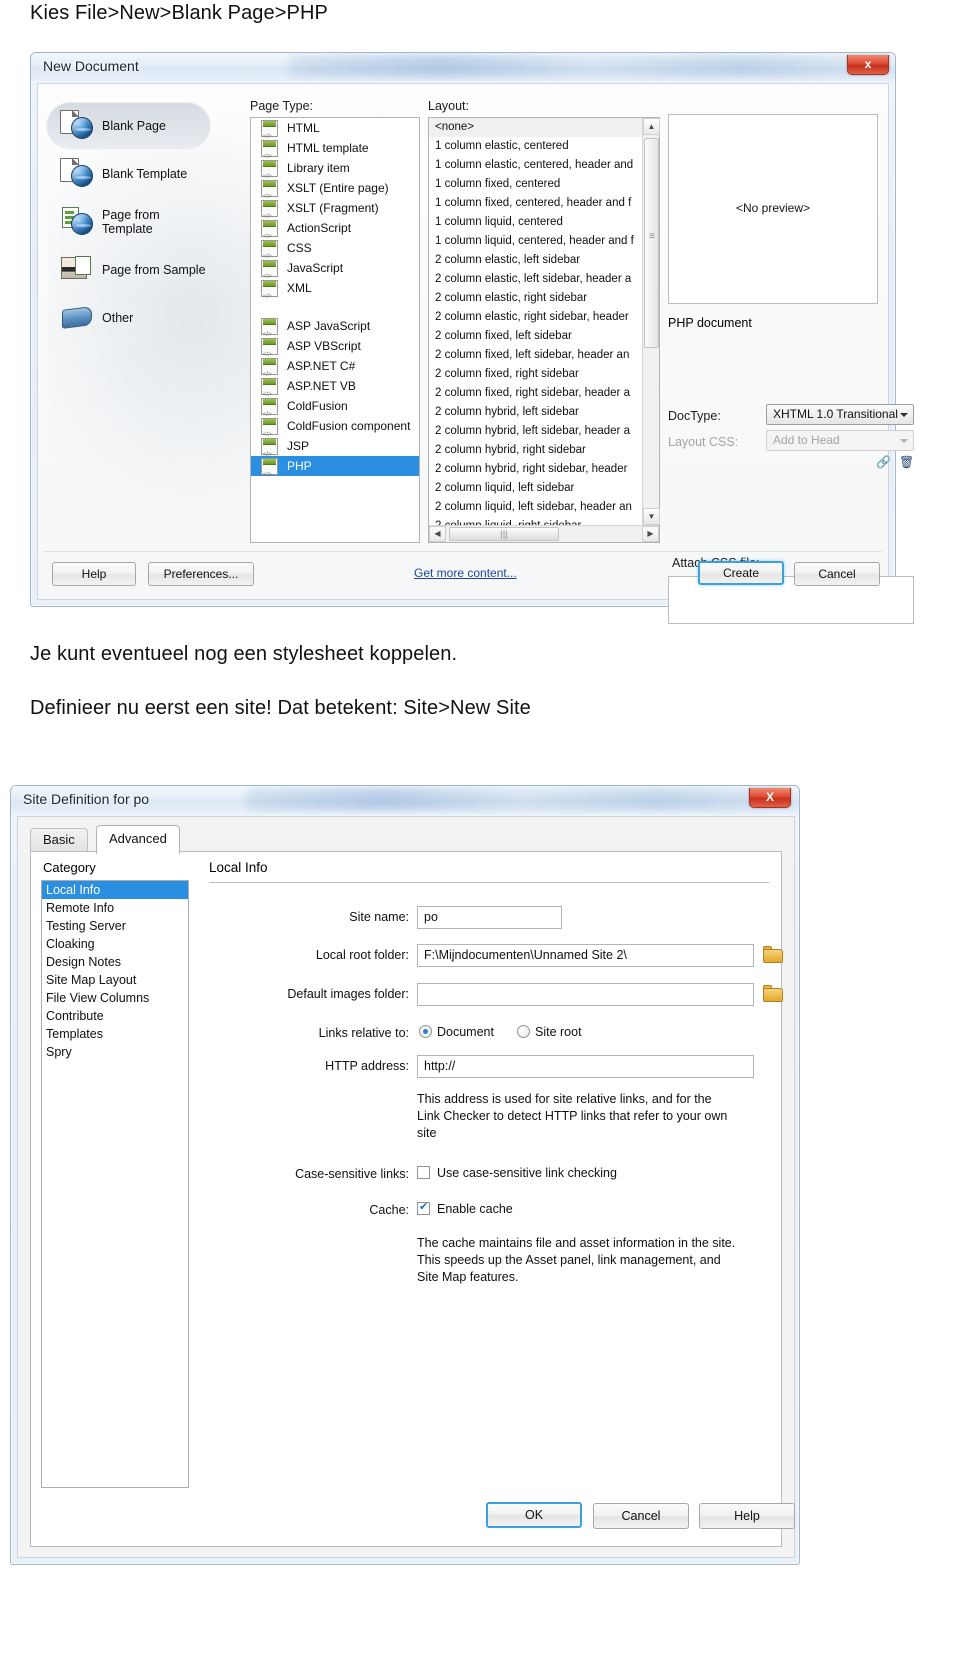 This screenshot has width=960, height=1671. I want to click on page-type-item: HTML, so click(335, 132).